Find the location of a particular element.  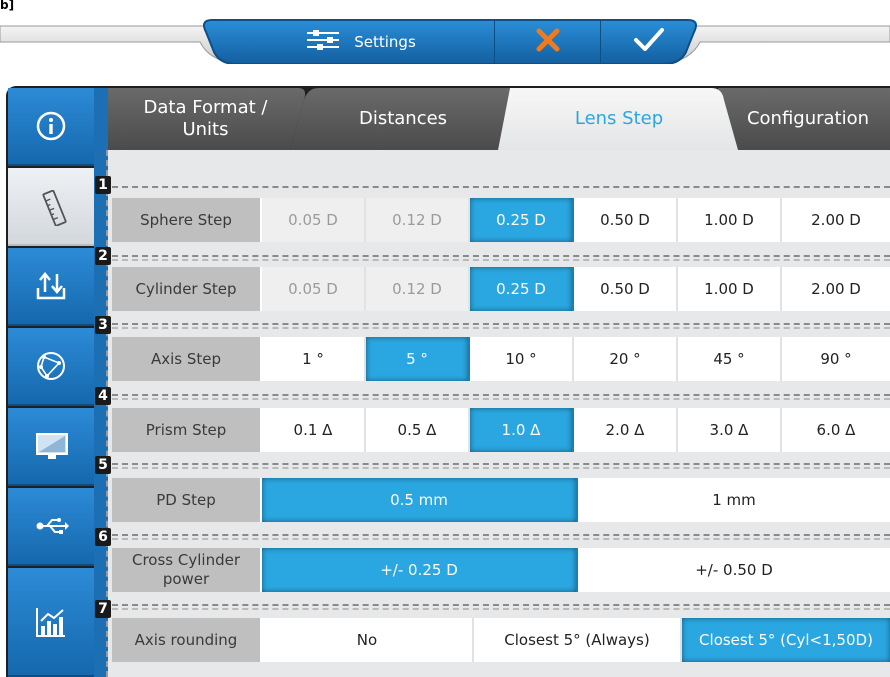

sidebar-item-statistics is located at coordinates (51, 622).